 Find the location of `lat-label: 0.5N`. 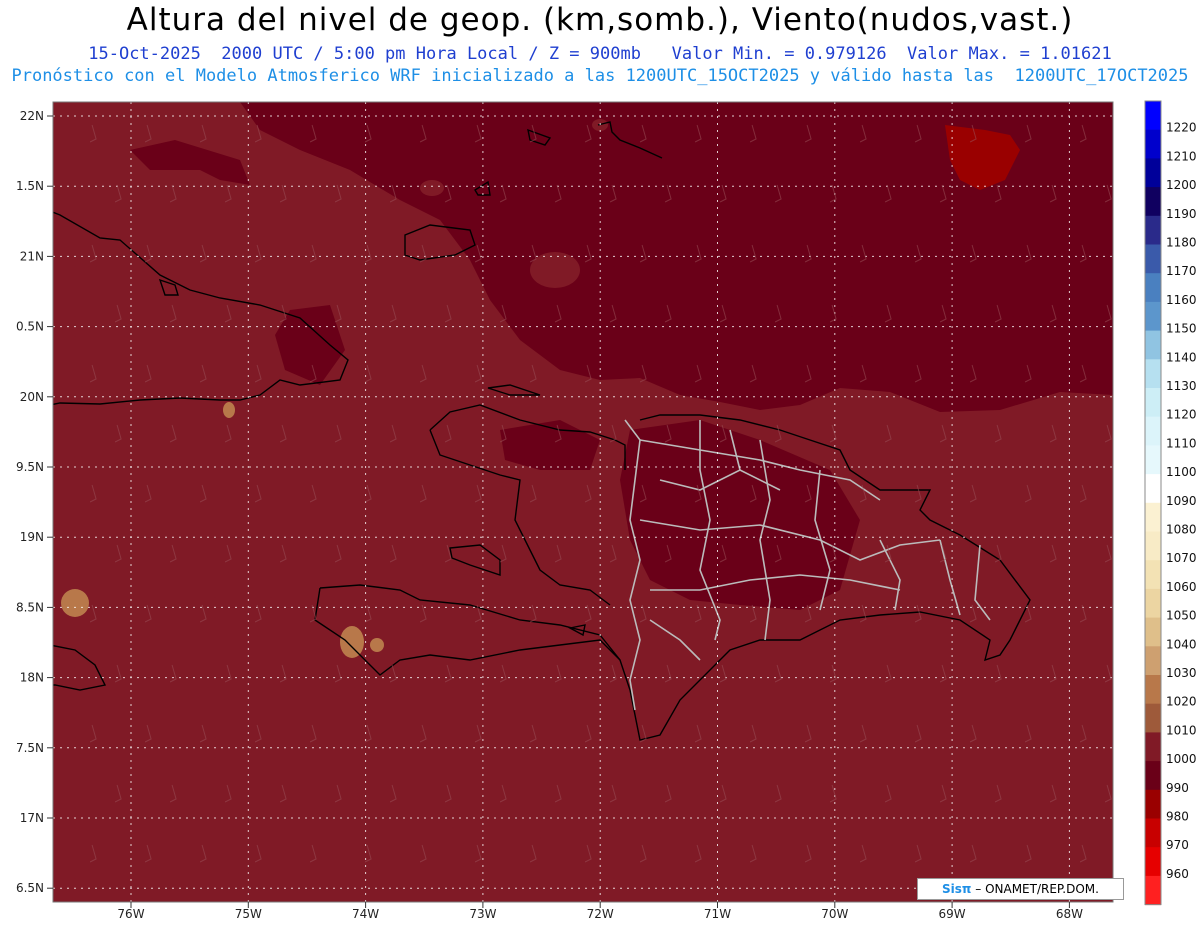

lat-label: 0.5N is located at coordinates (30, 327).